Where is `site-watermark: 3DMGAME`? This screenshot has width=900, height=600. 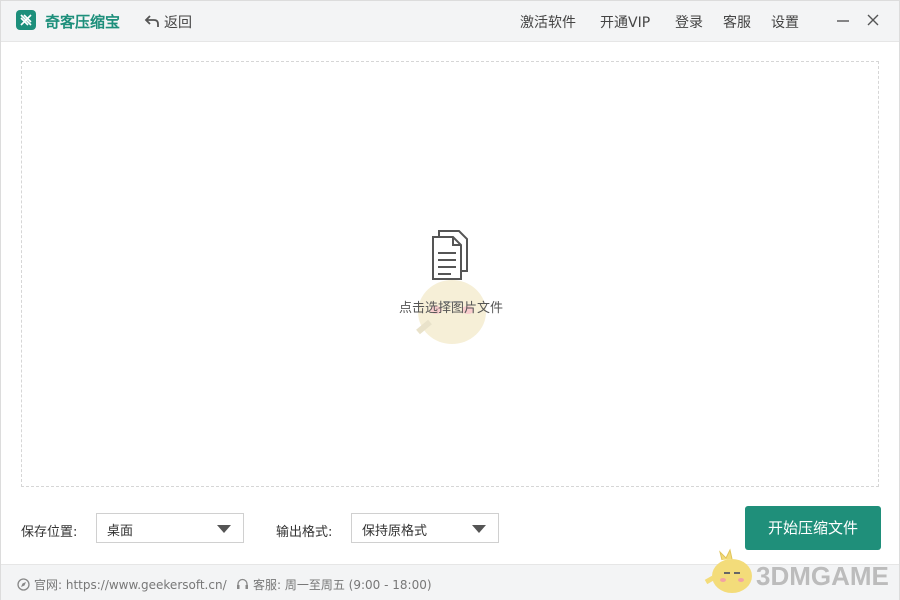 site-watermark: 3DMGAME is located at coordinates (802, 573).